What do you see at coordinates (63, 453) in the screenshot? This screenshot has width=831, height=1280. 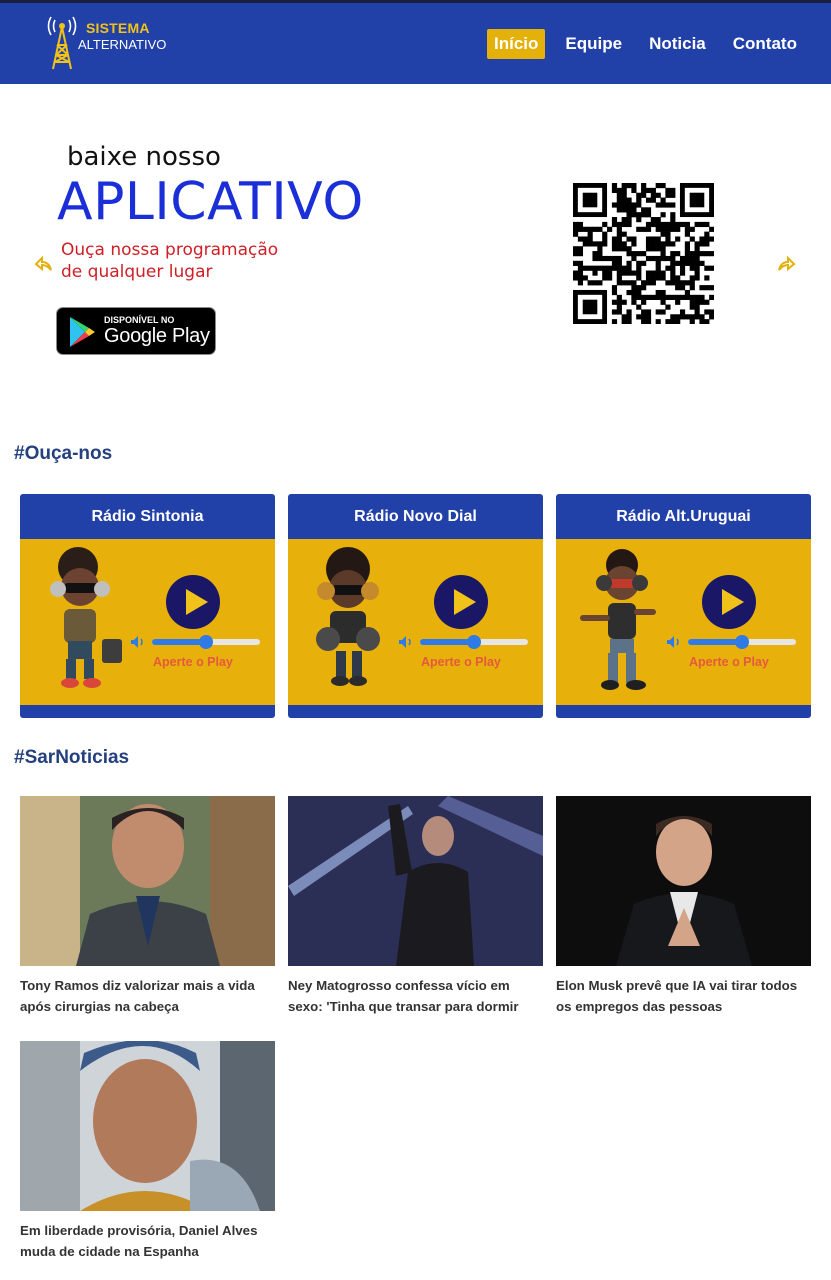 I see `listen-section-title: #Ouça-nos` at bounding box center [63, 453].